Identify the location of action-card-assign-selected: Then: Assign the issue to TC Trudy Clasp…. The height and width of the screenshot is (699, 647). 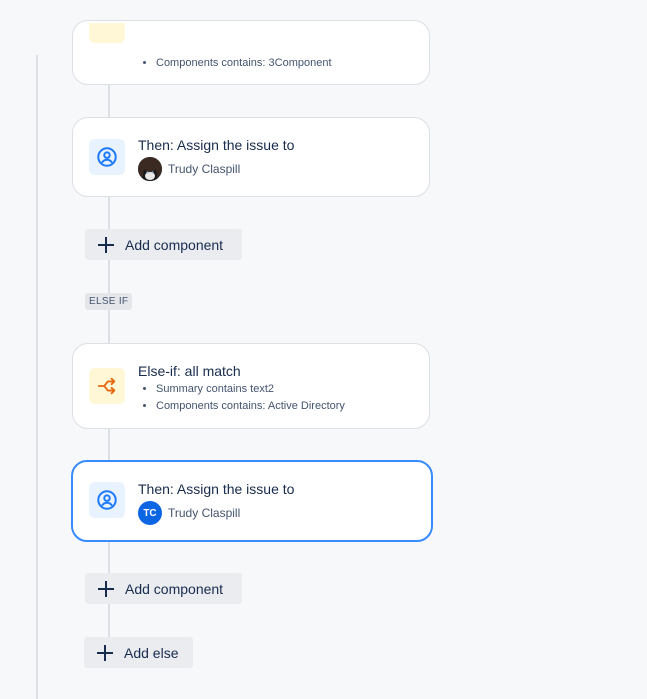
(252, 501).